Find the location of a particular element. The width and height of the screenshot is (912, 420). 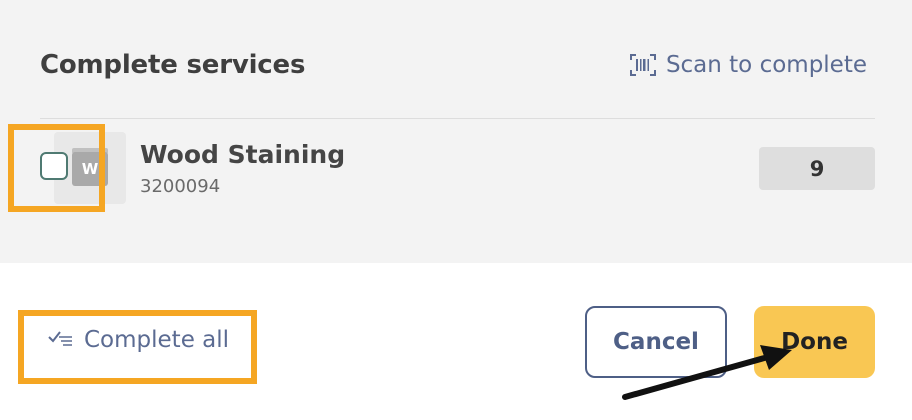

complete-all-button: Complete all is located at coordinates (138, 340).